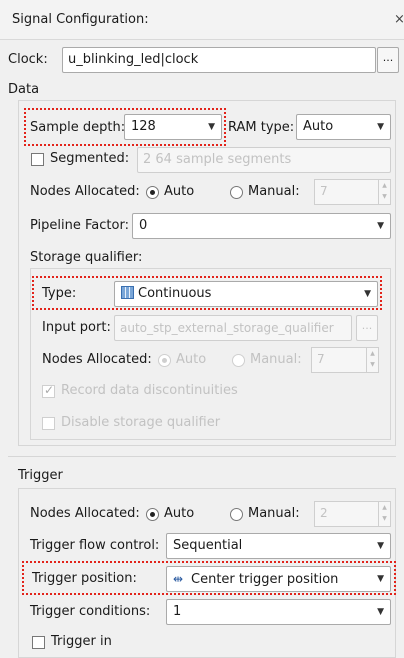 This screenshot has height=658, width=404. I want to click on trigger-nodes-auto-label: Auto, so click(179, 513).